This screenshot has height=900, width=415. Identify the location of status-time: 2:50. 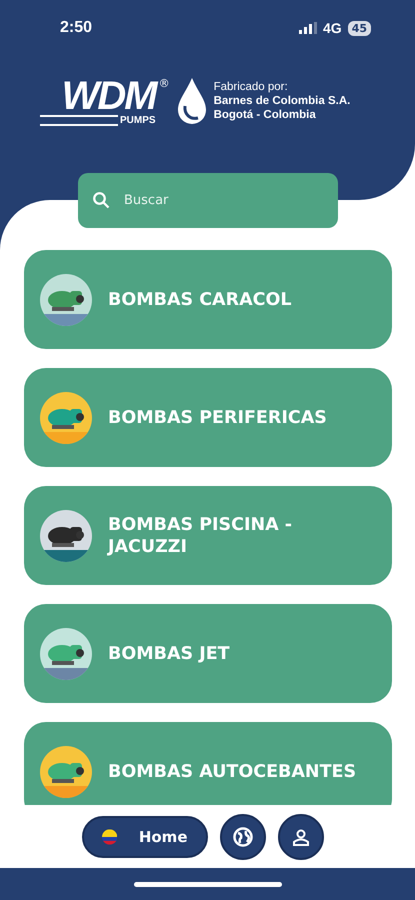
(76, 28).